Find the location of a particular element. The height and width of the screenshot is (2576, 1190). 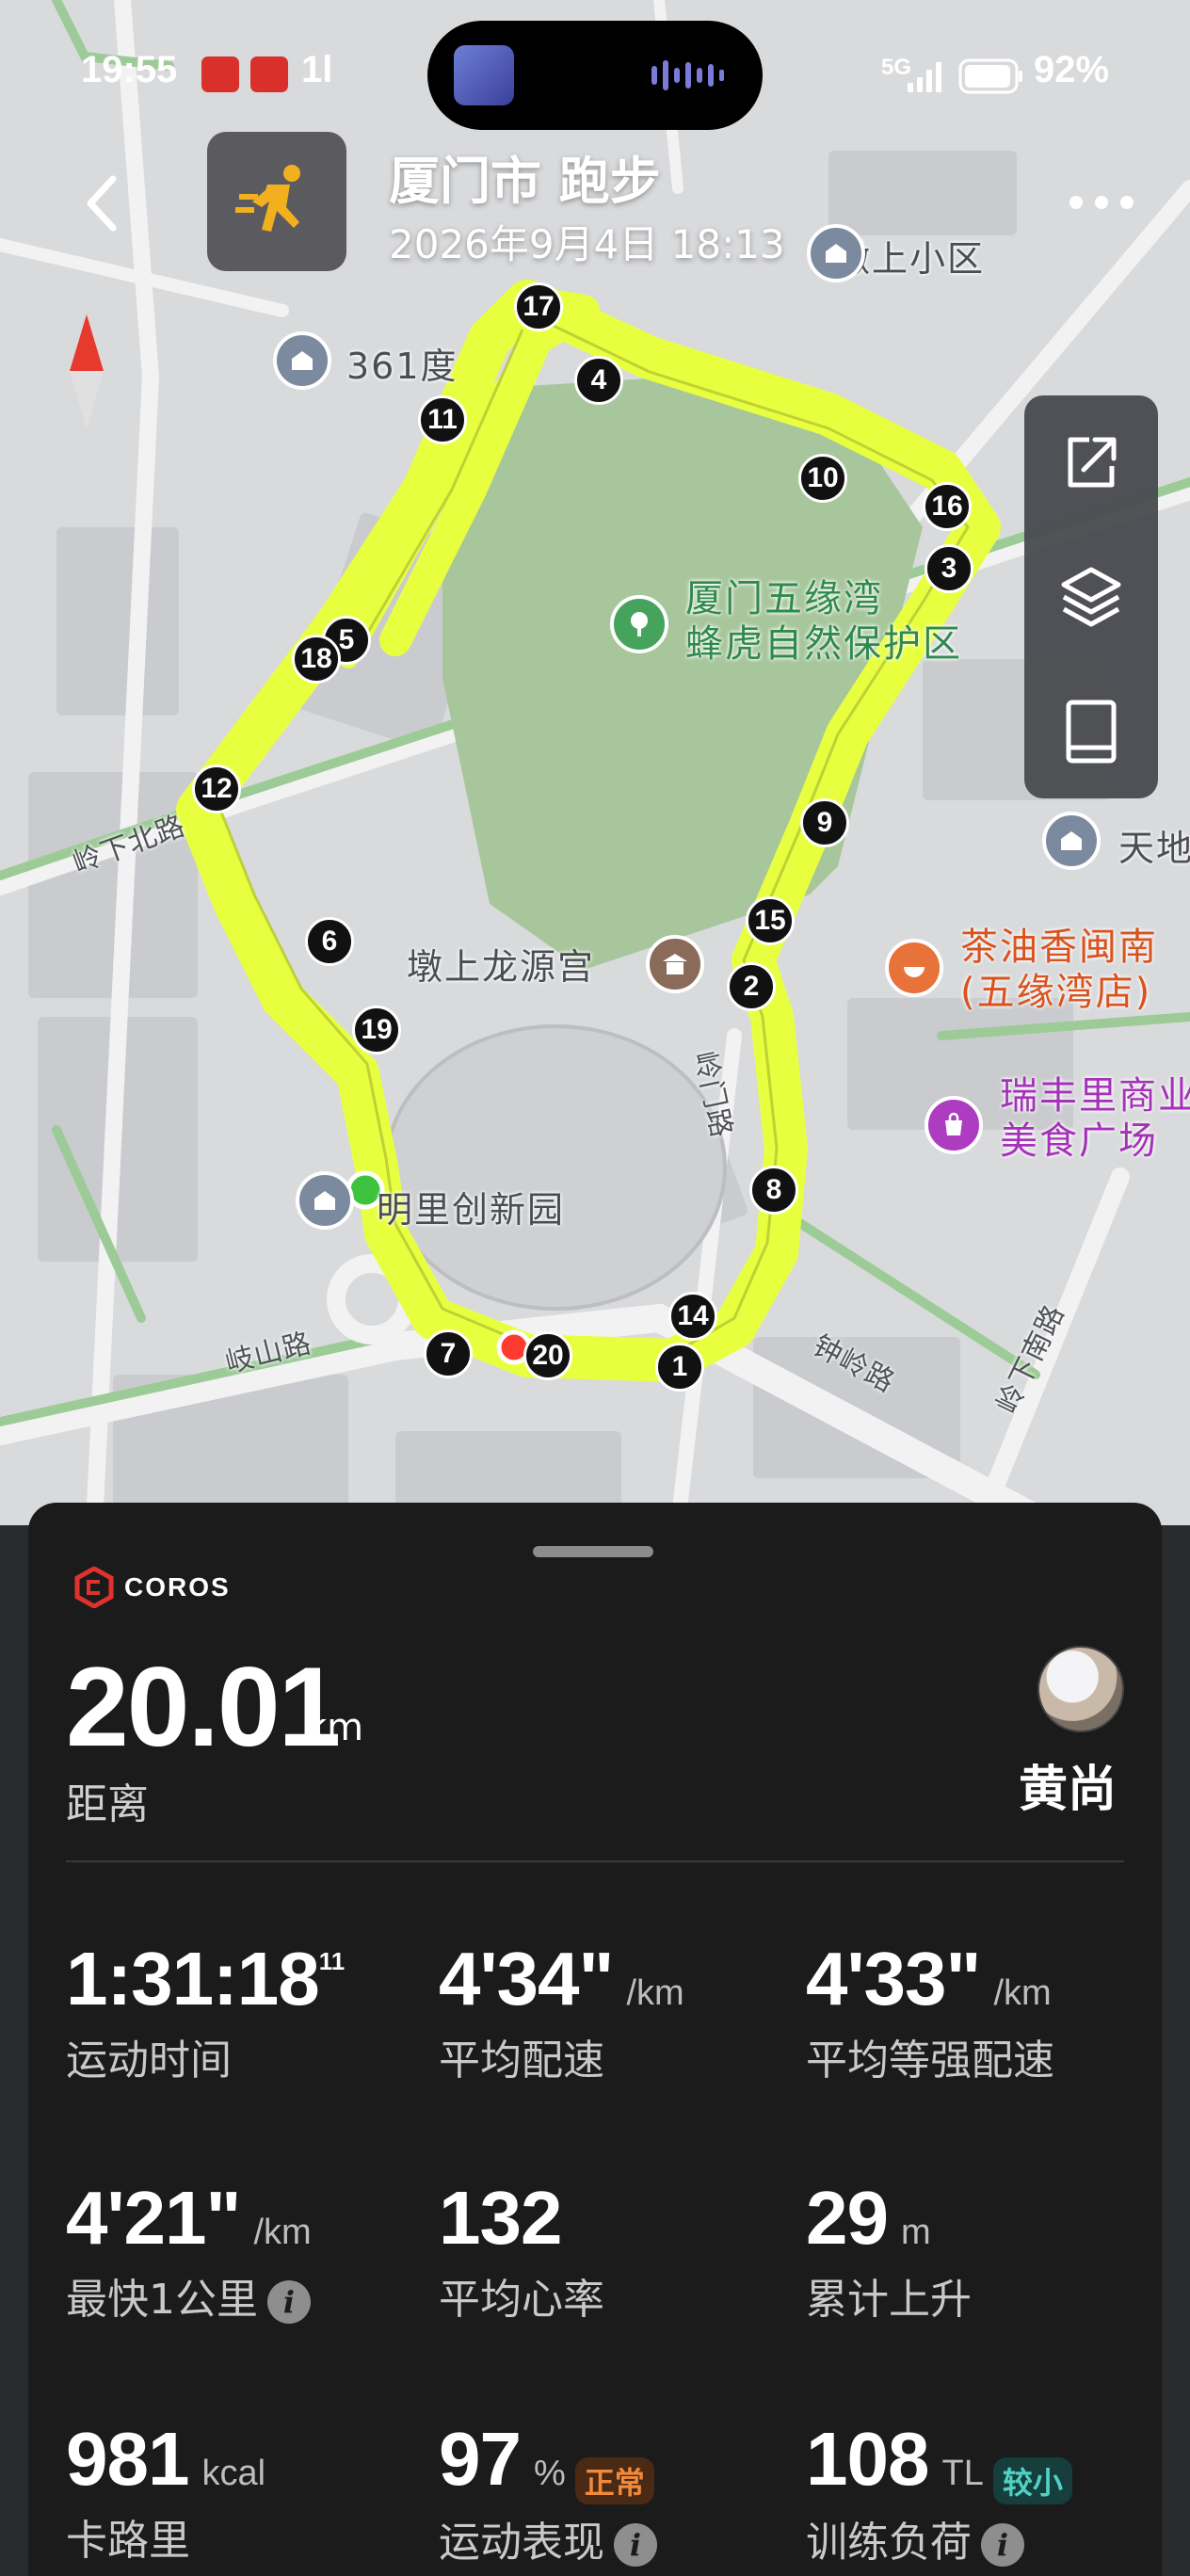

chevron-left-icon is located at coordinates (102, 203).